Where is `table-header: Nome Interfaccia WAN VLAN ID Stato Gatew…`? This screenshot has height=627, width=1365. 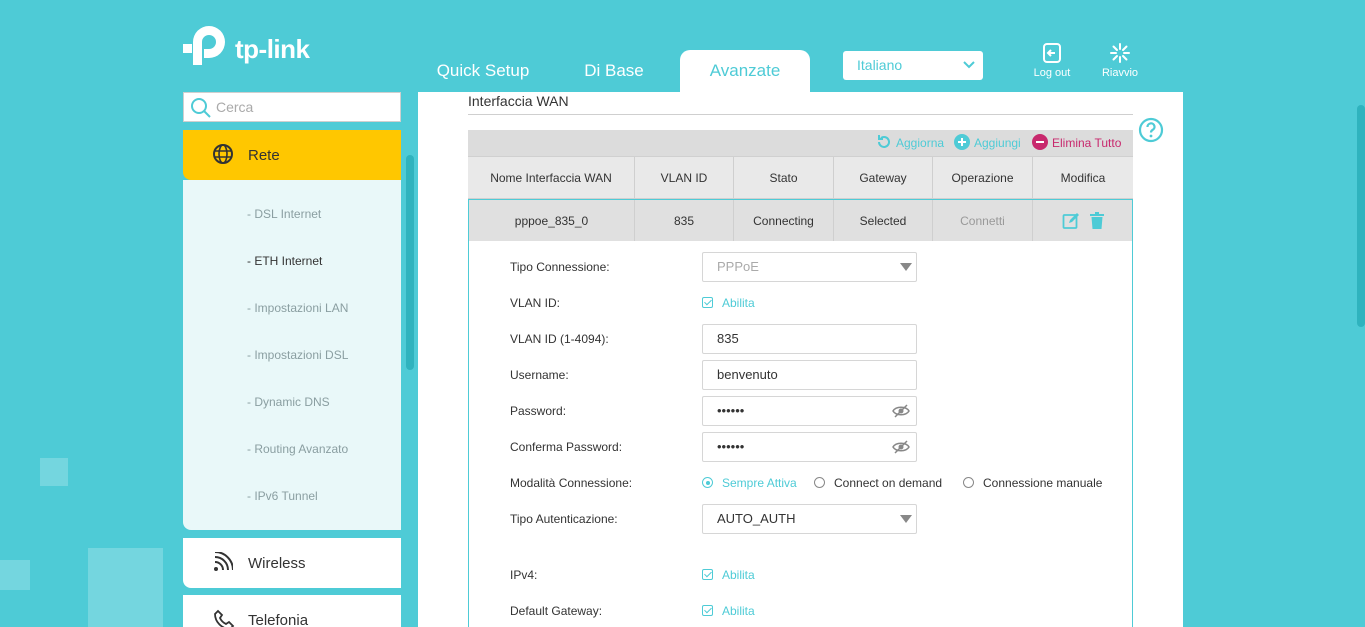
table-header: Nome Interfaccia WAN VLAN ID Stato Gatew… is located at coordinates (800, 177).